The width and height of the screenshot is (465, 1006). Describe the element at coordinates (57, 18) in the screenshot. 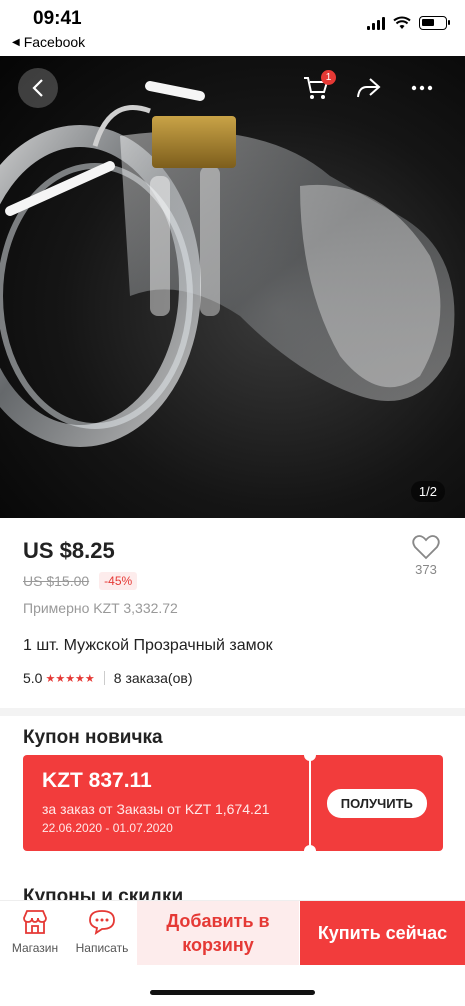

I see `status-time: 09:41` at that location.